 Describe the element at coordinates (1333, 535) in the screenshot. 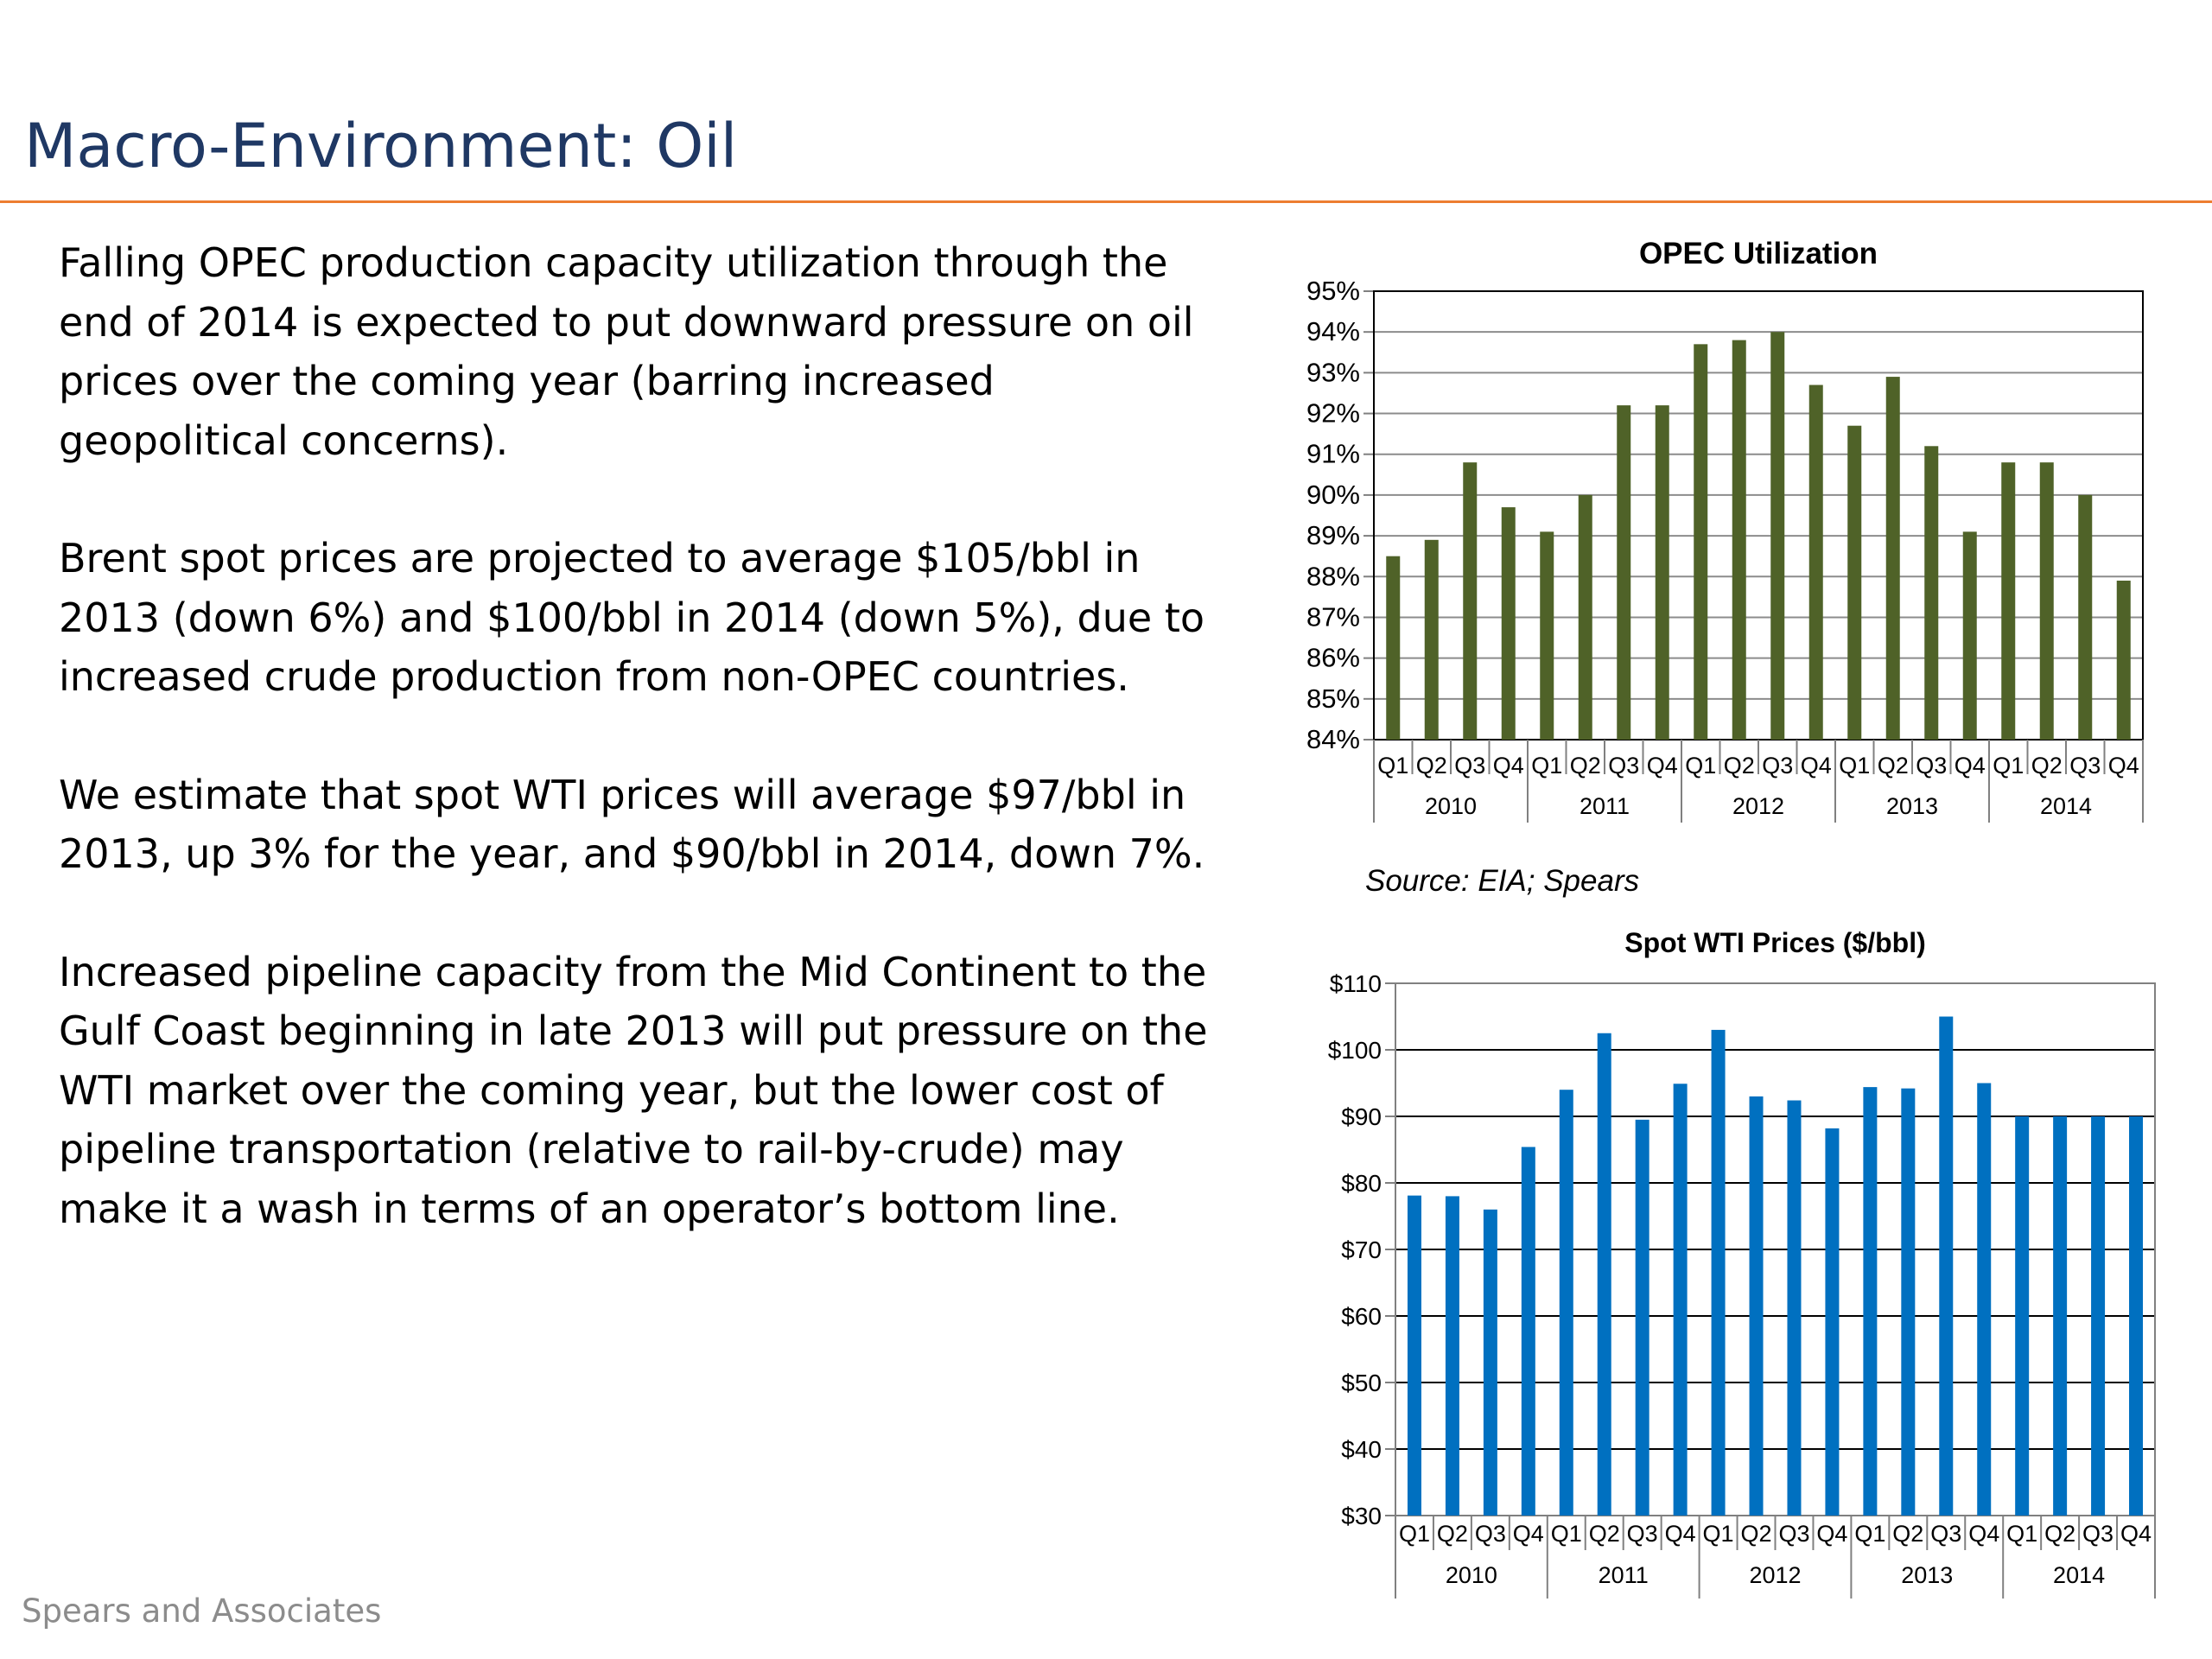

I see `y-tick-label: 89%` at that location.